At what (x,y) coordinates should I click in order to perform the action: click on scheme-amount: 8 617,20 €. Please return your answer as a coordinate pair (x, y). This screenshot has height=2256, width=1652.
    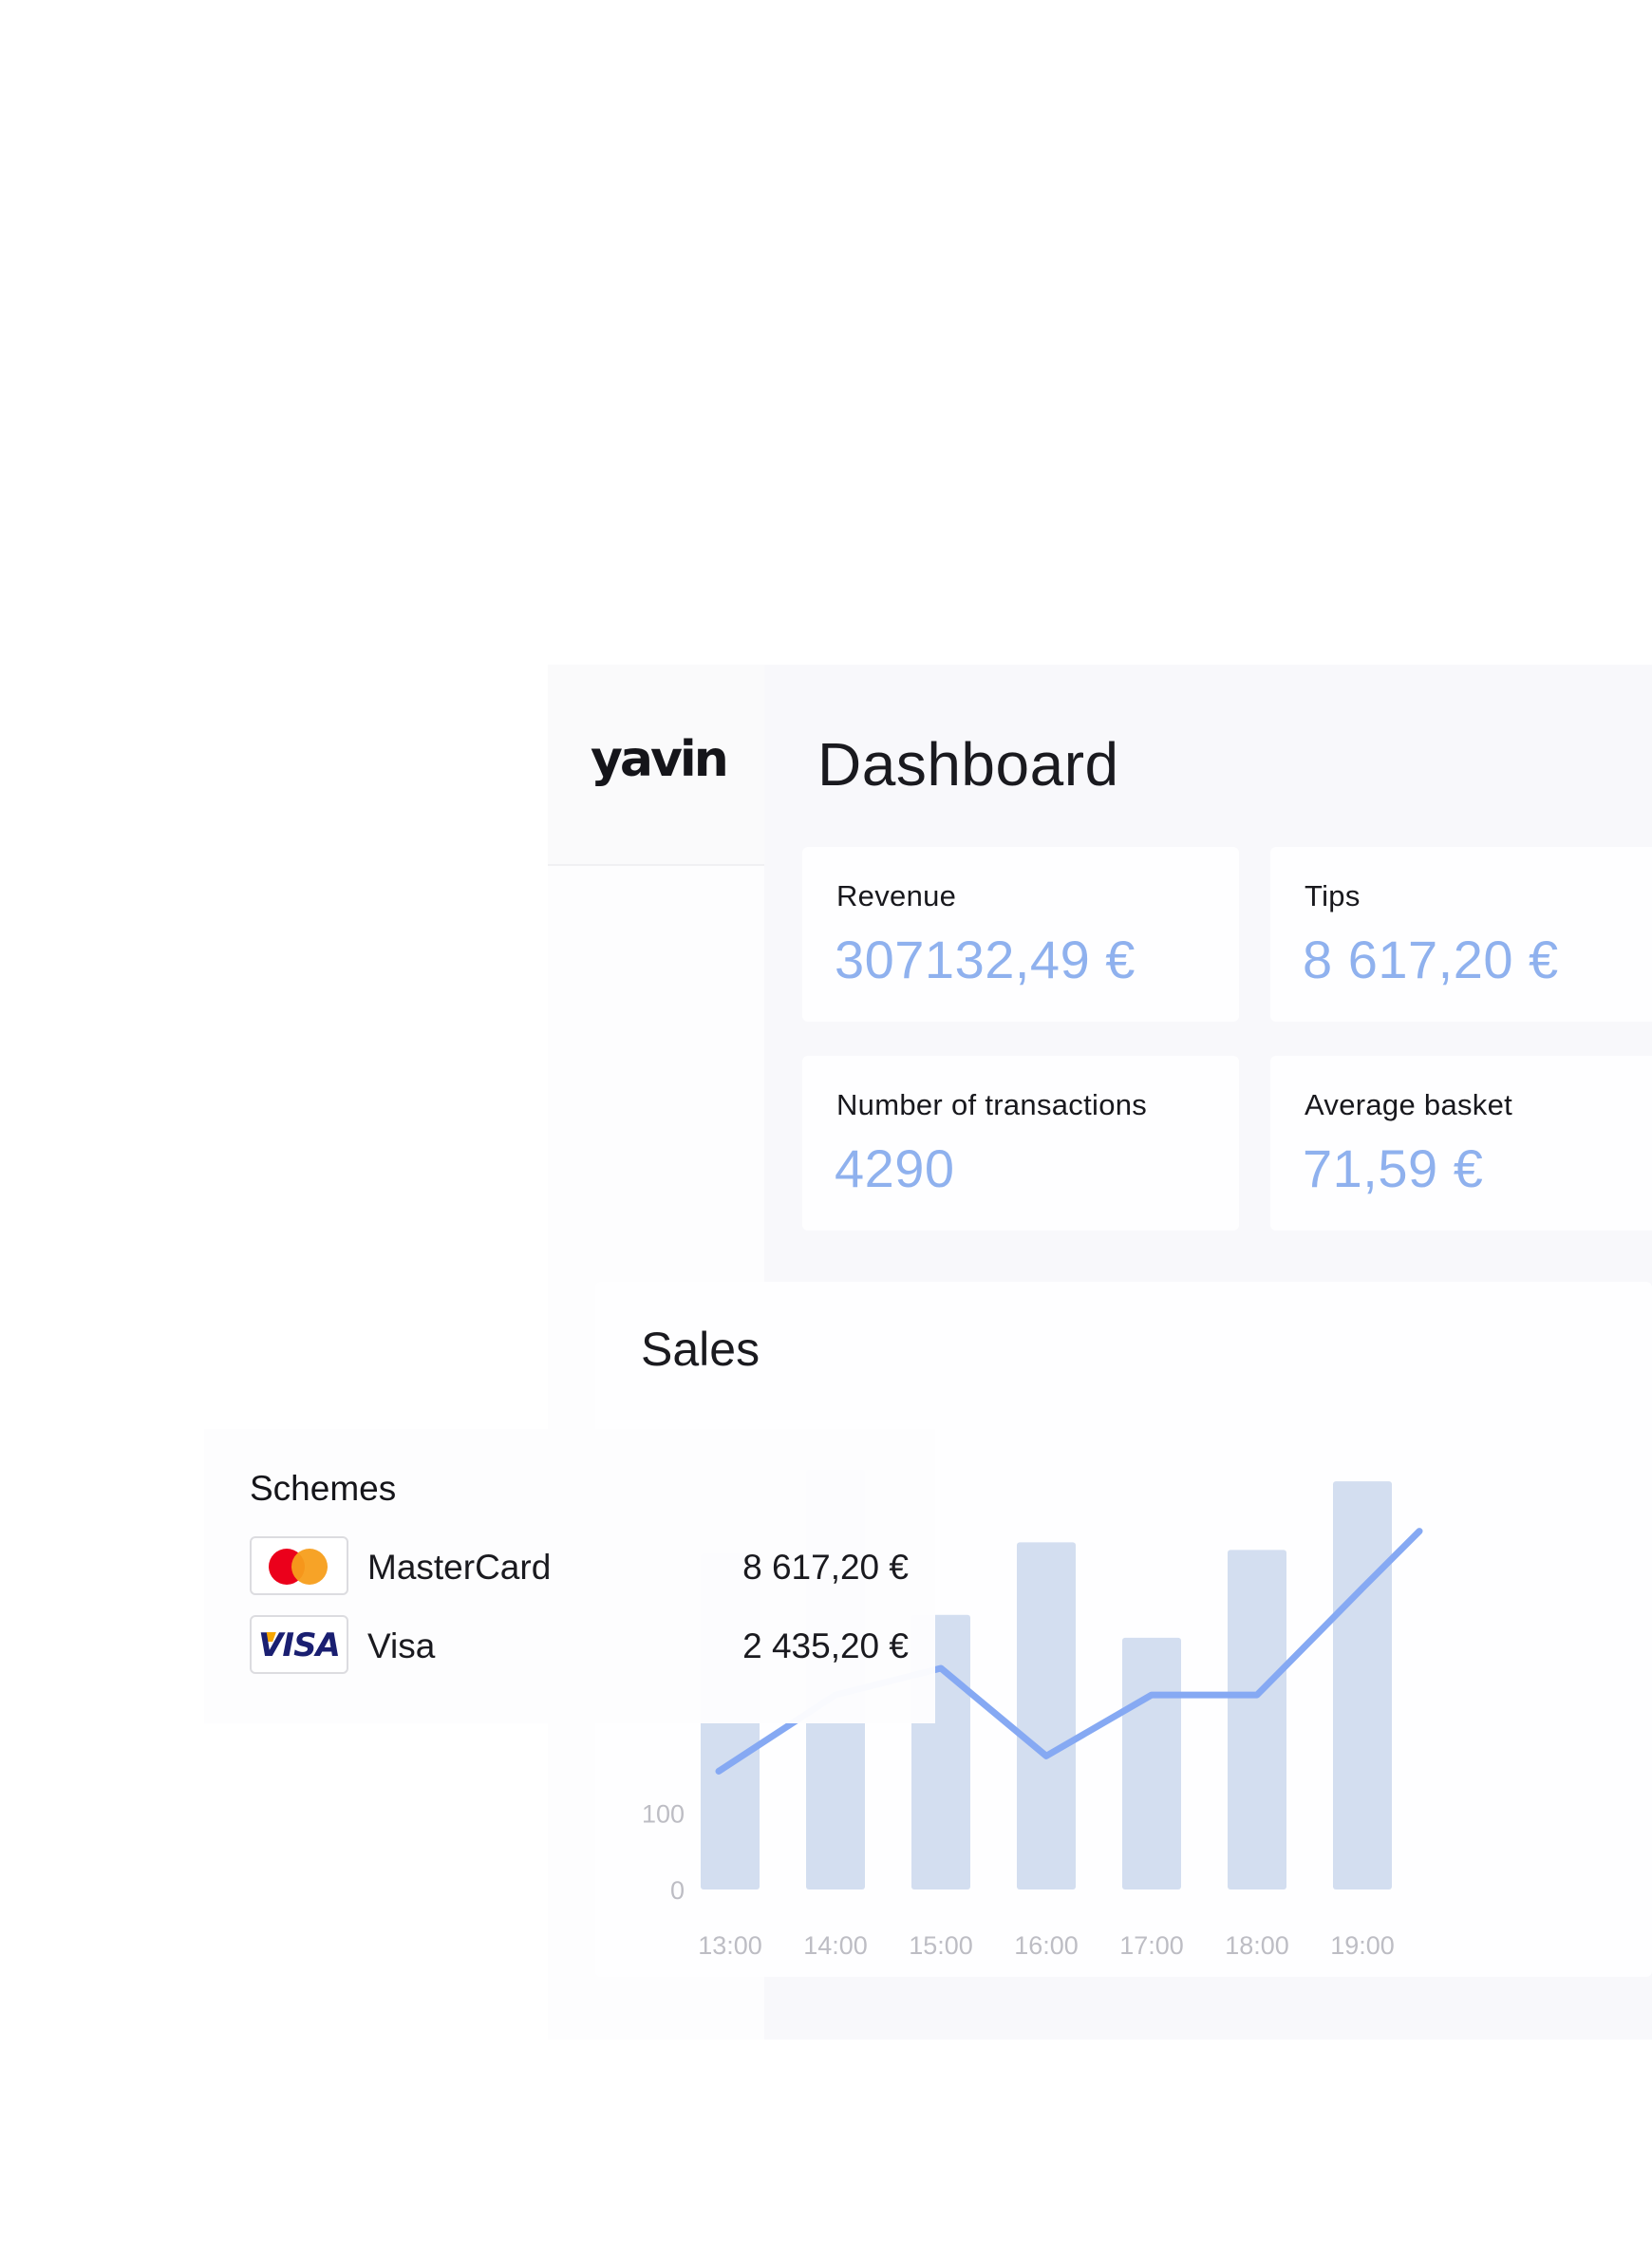
    Looking at the image, I should click on (825, 1567).